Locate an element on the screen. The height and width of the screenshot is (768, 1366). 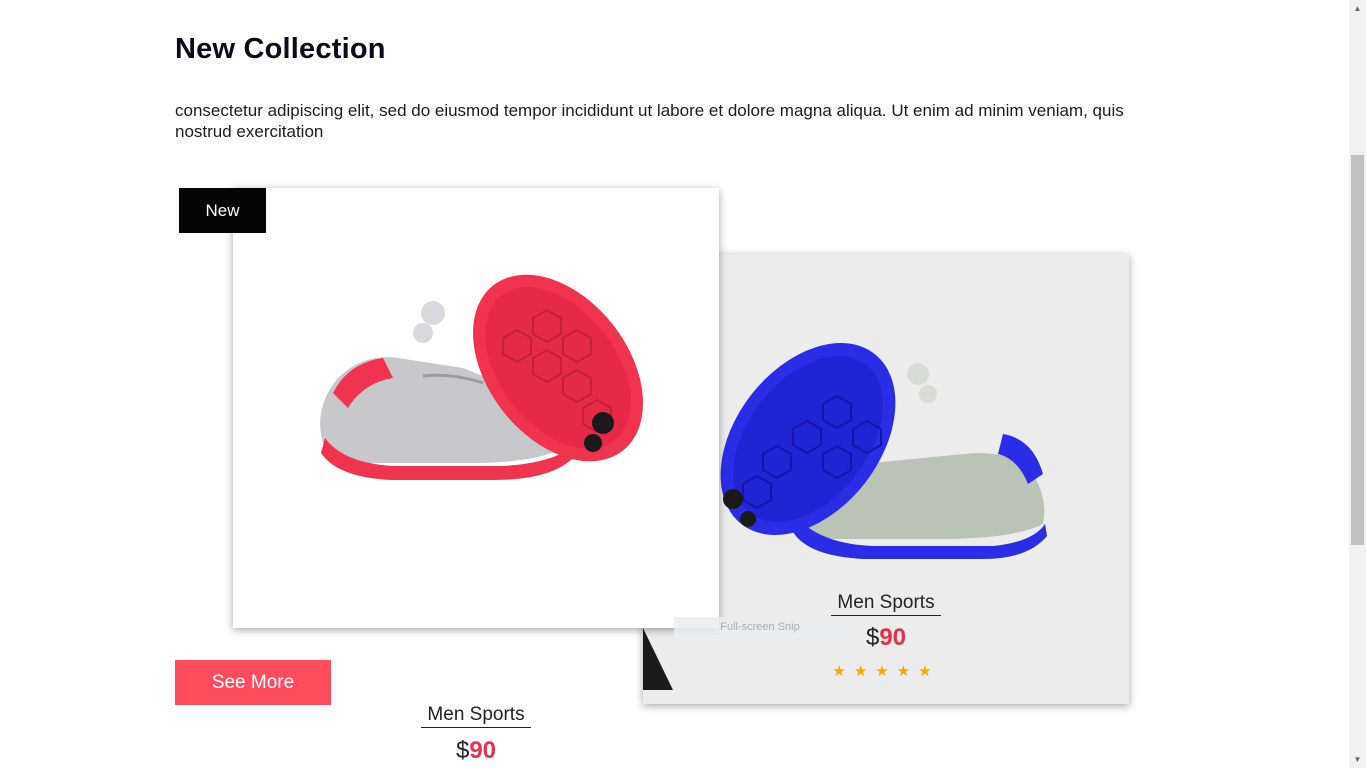
vertical-scrollbar: ▲ ▼ is located at coordinates (1357, 384).